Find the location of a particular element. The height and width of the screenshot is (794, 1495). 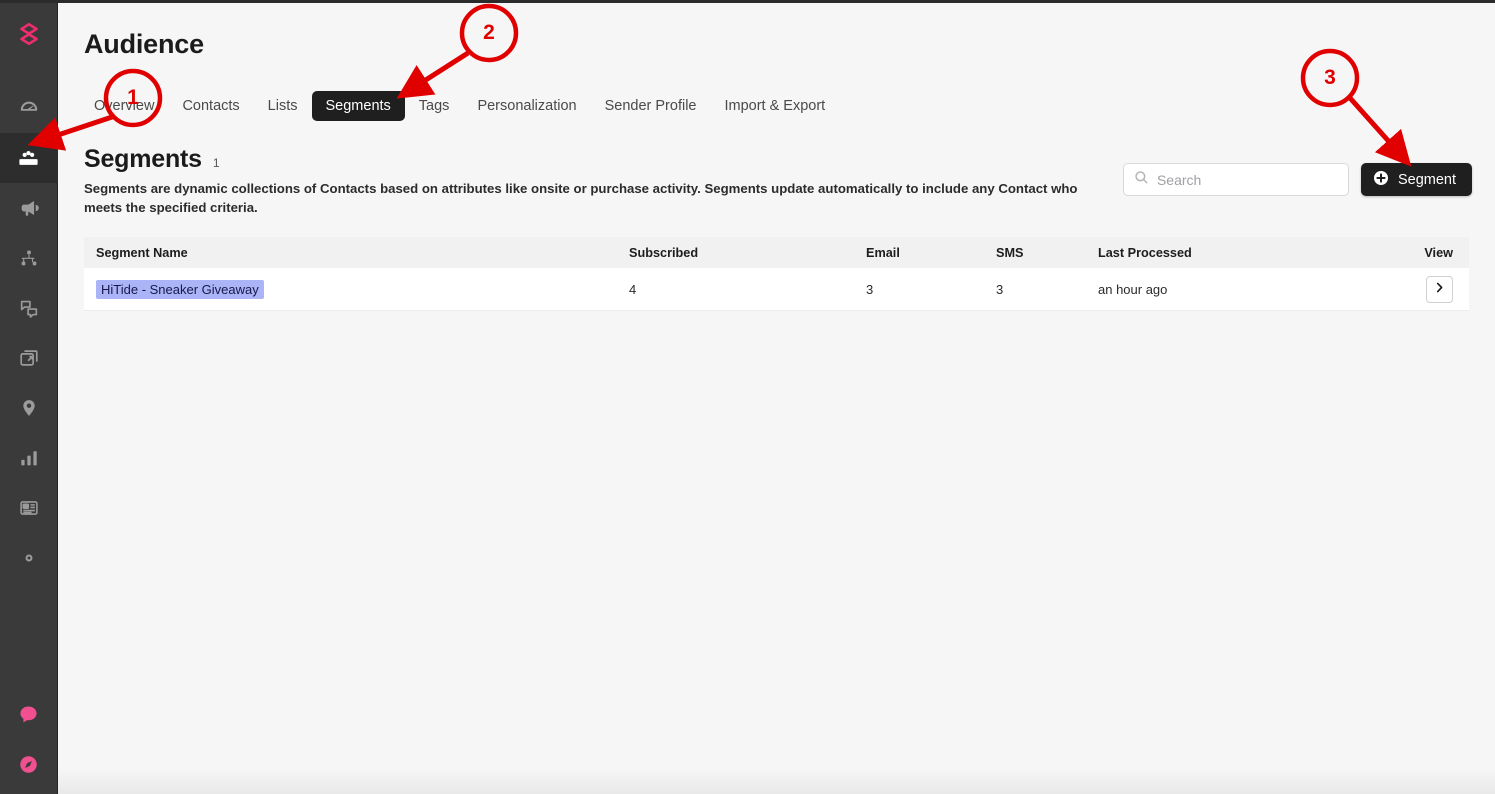

search-field-wrapper is located at coordinates (1235, 179).